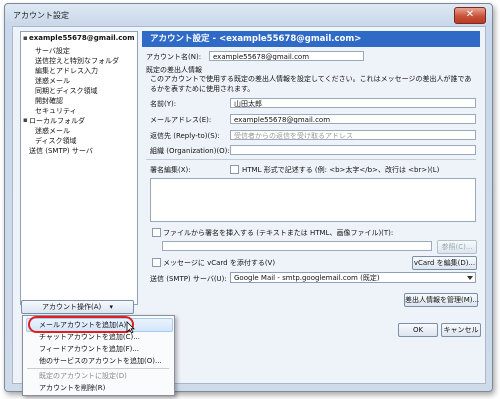 This screenshot has width=500, height=399. What do you see at coordinates (71, 307) in the screenshot?
I see `account-actions-label: アカウント操作(A)` at bounding box center [71, 307].